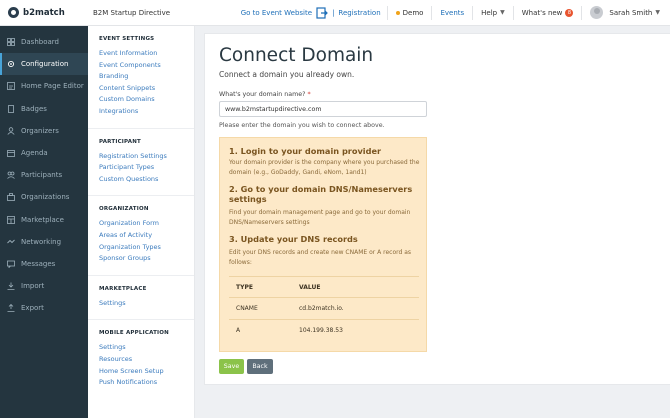 The height and width of the screenshot is (418, 670). What do you see at coordinates (146, 180) in the screenshot?
I see `settings-link-custom-questions: Custom Questions` at bounding box center [146, 180].